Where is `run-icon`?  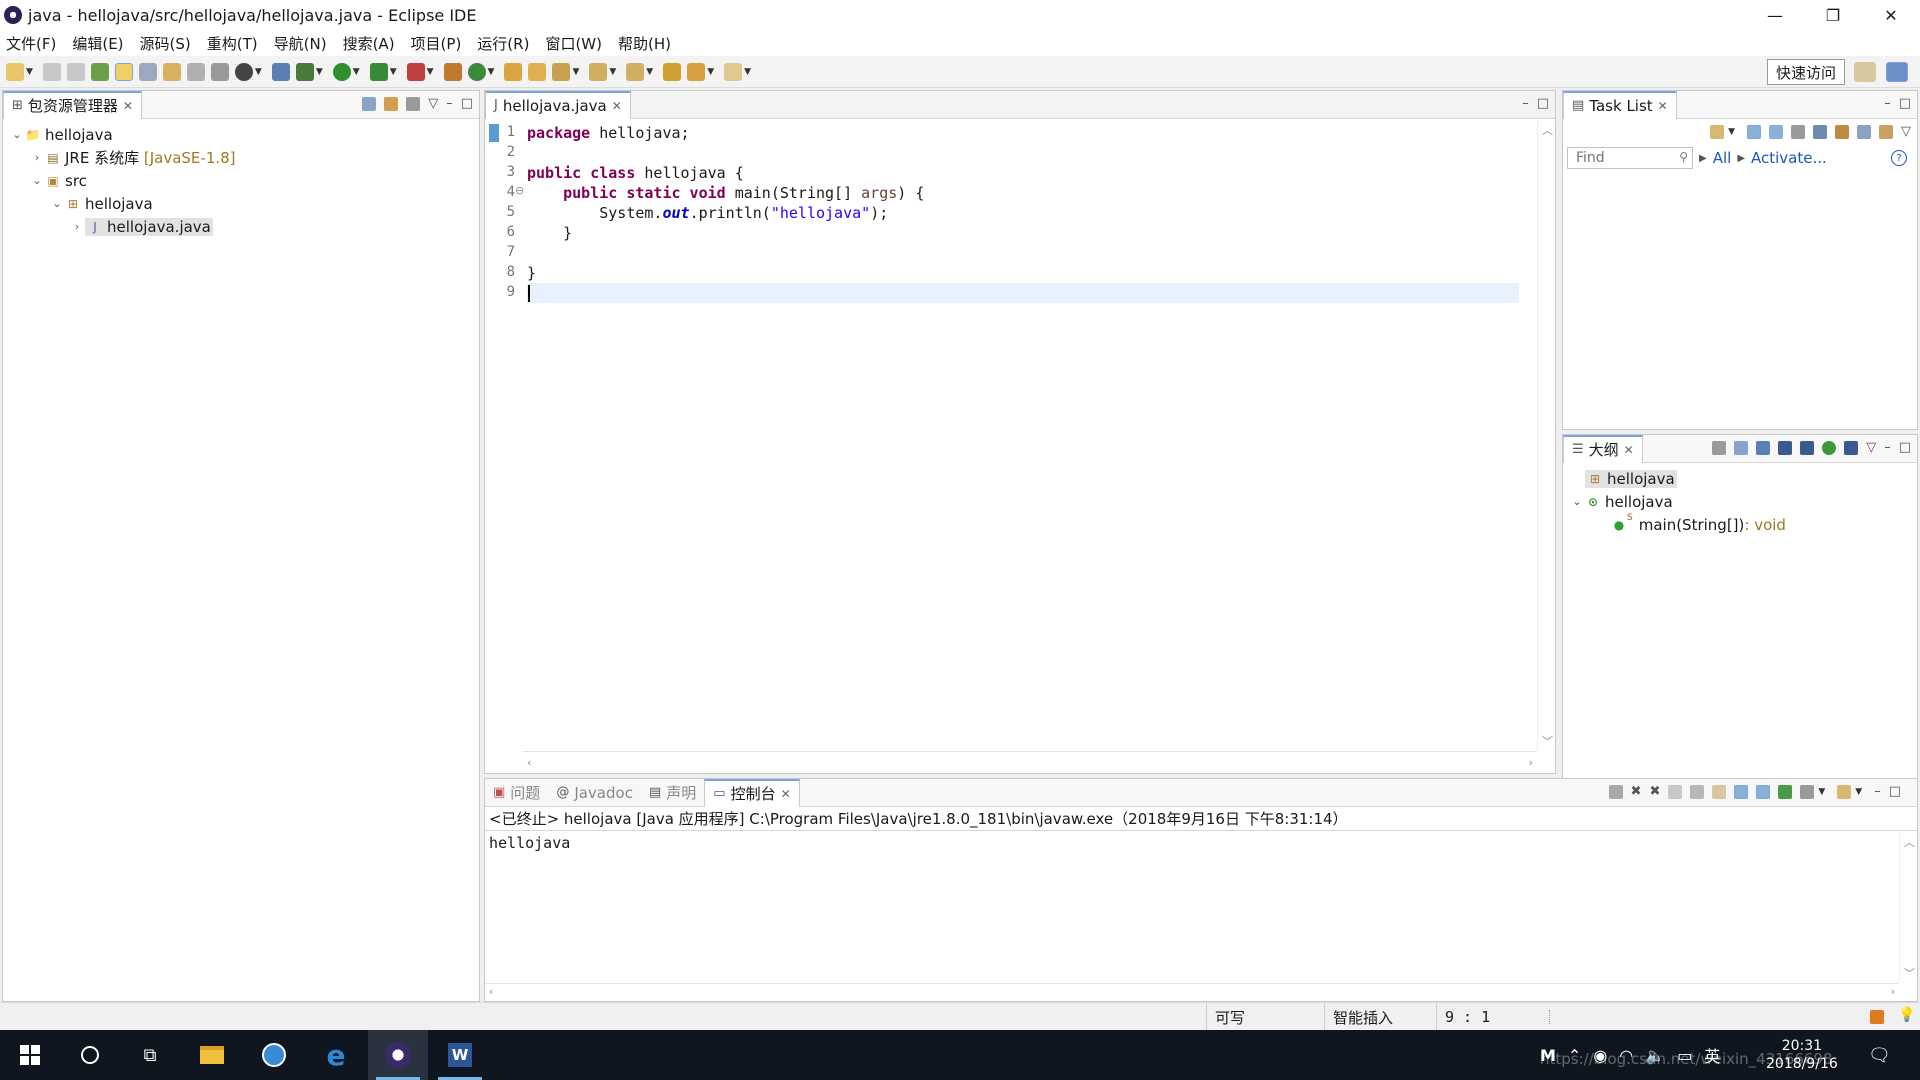 run-icon is located at coordinates (341, 71).